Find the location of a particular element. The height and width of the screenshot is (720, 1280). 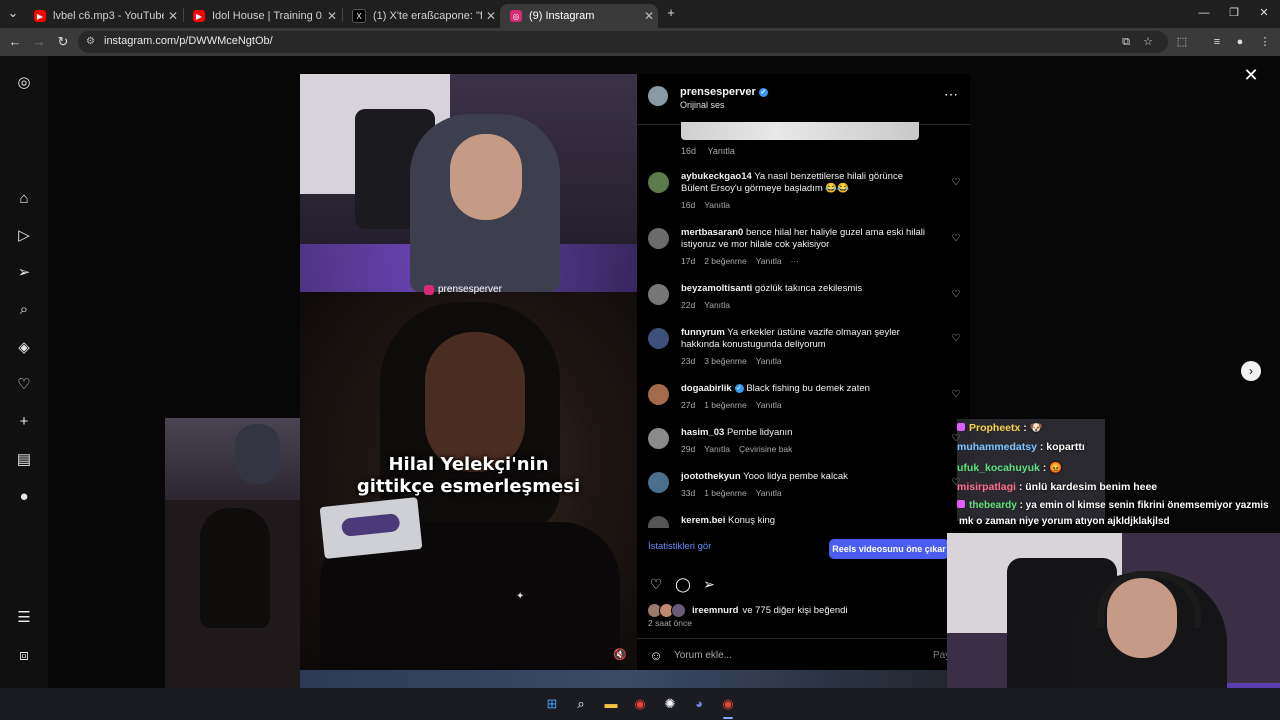

post-author: prensesperver ✓ is located at coordinates (724, 92).